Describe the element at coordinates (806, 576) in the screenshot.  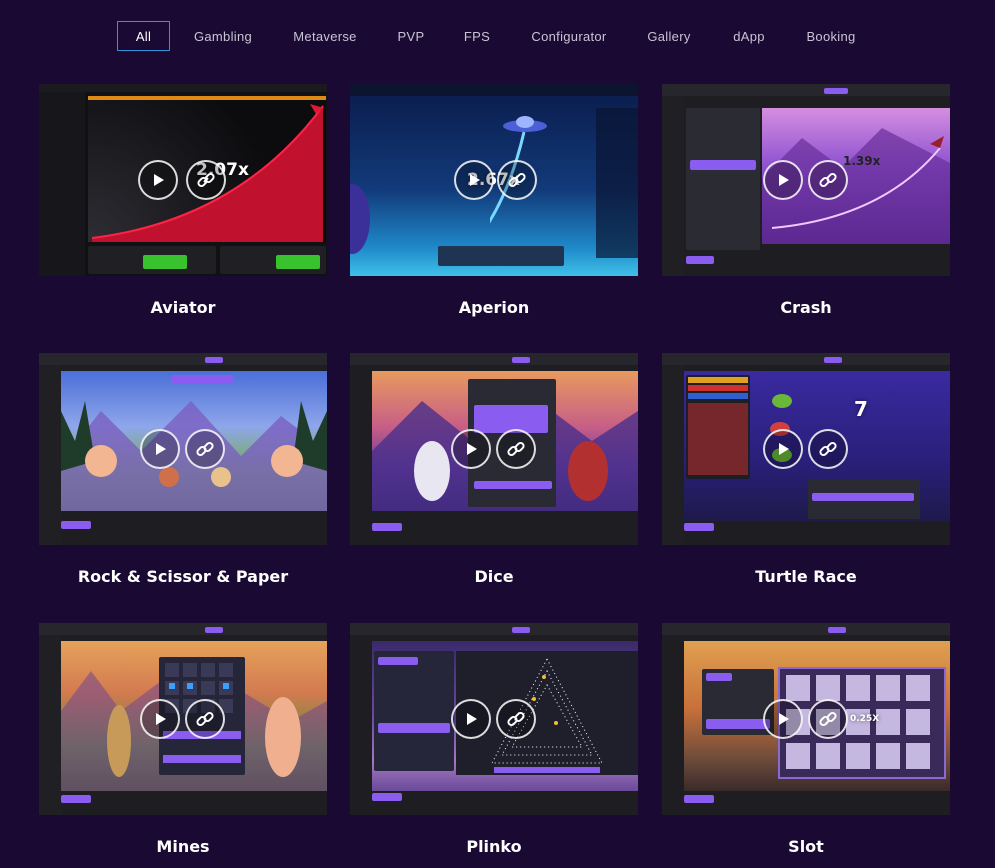
I see `game-title: Turtle Race` at that location.